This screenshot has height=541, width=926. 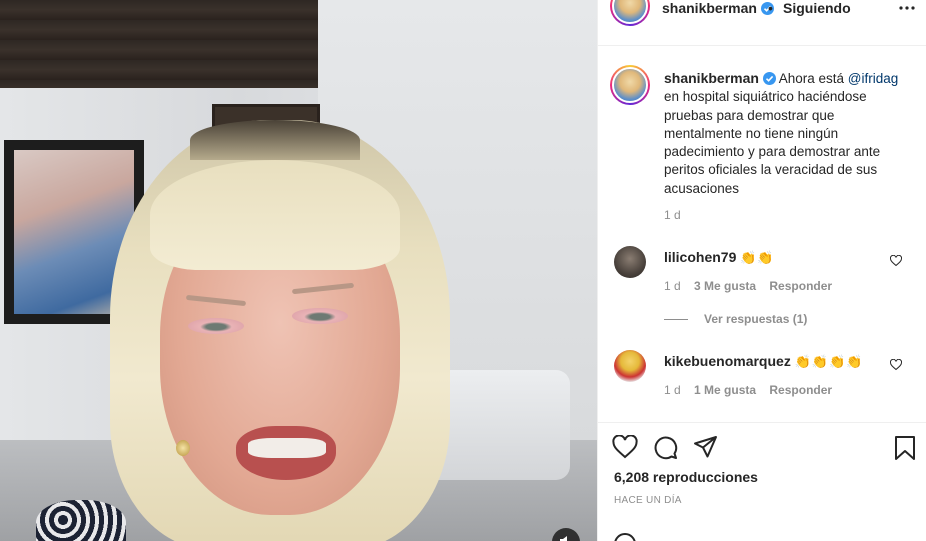 I want to click on author-header-username: shanikberman, so click(x=718, y=8).